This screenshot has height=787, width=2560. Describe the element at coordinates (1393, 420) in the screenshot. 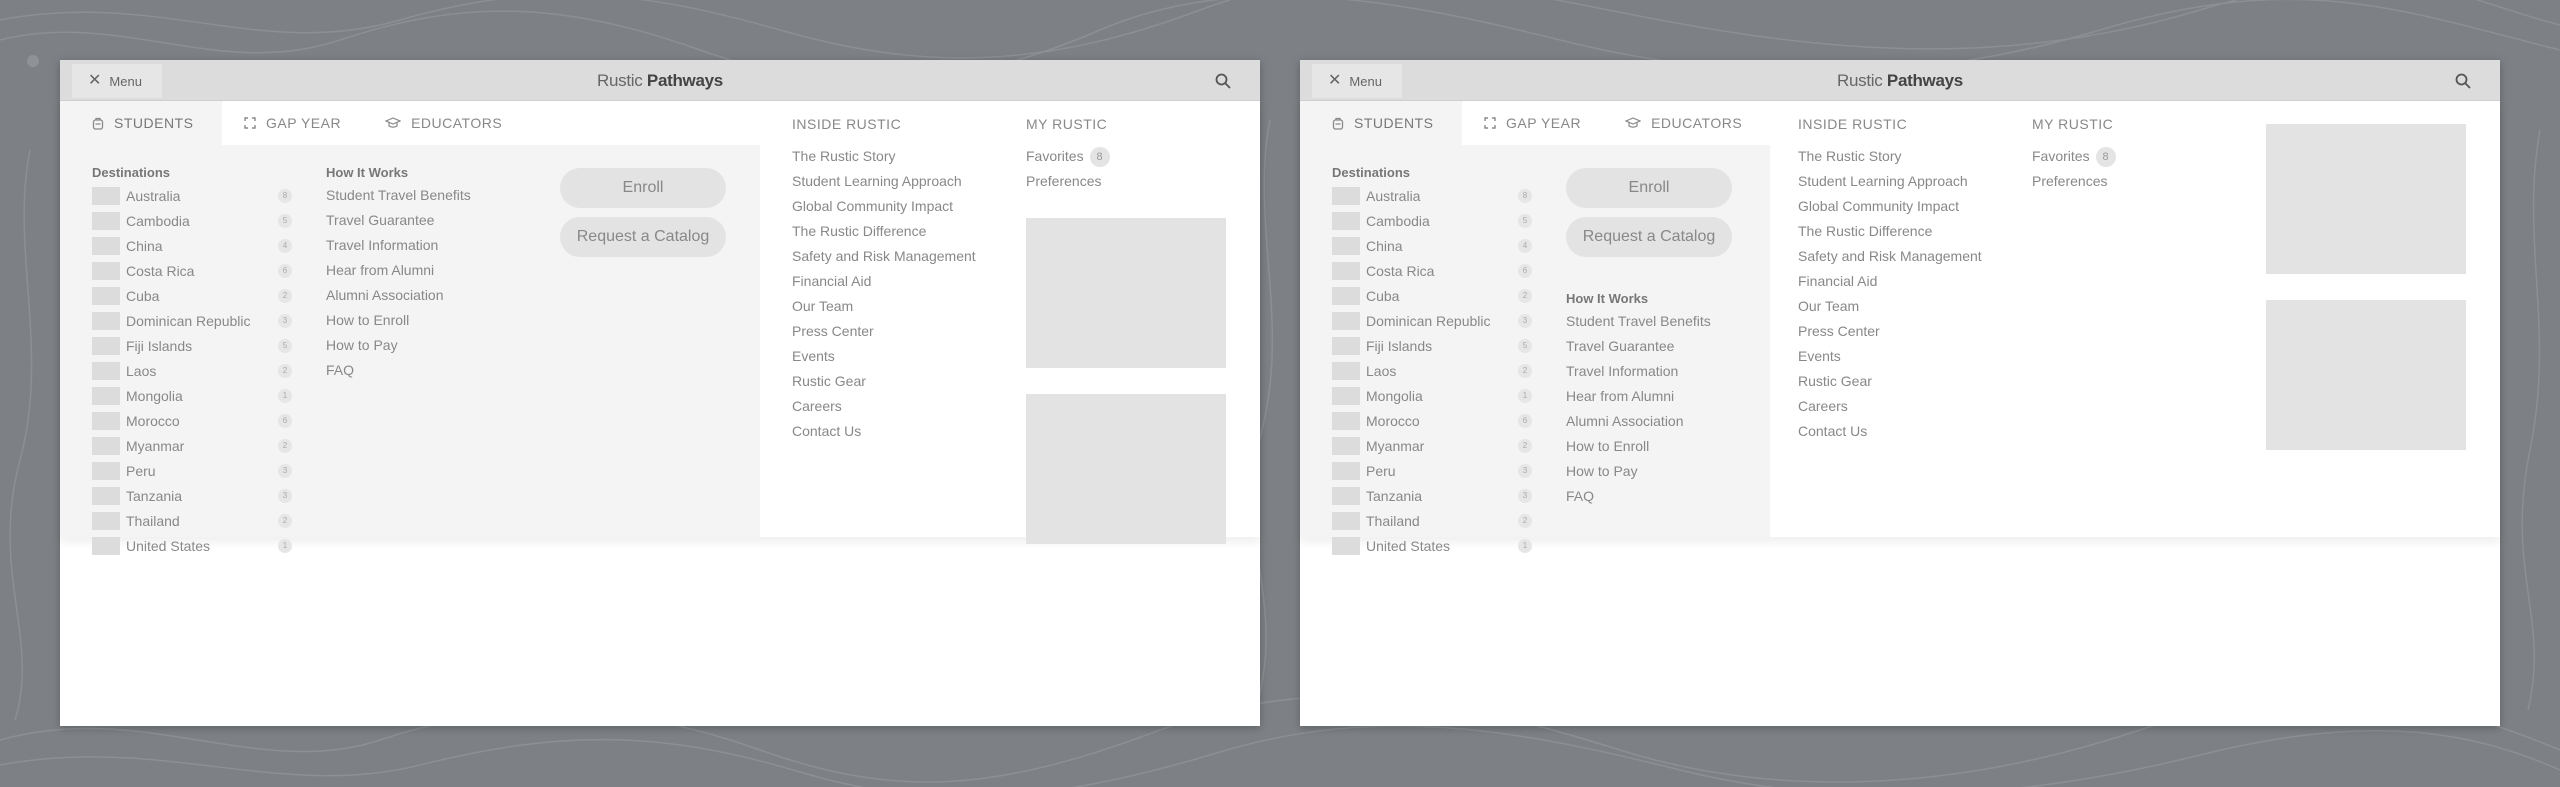

I see `destination-name: Morocco` at that location.